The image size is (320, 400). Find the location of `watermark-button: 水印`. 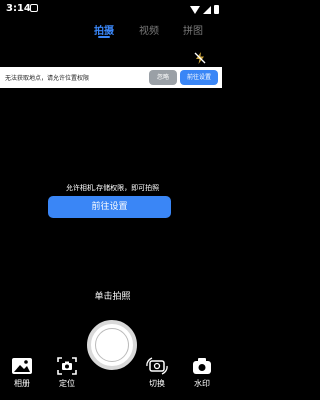

watermark-button: 水印 is located at coordinates (202, 373).